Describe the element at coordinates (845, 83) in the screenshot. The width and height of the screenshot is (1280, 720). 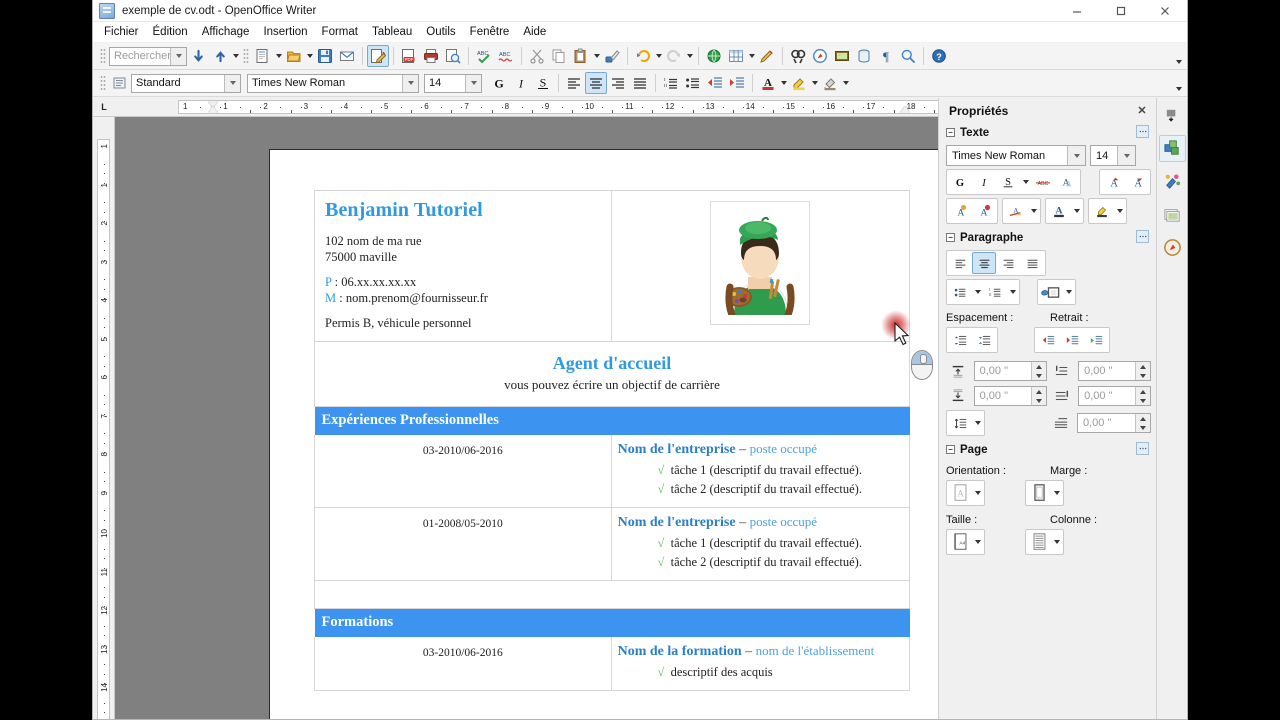
I see `background-color-caret` at that location.